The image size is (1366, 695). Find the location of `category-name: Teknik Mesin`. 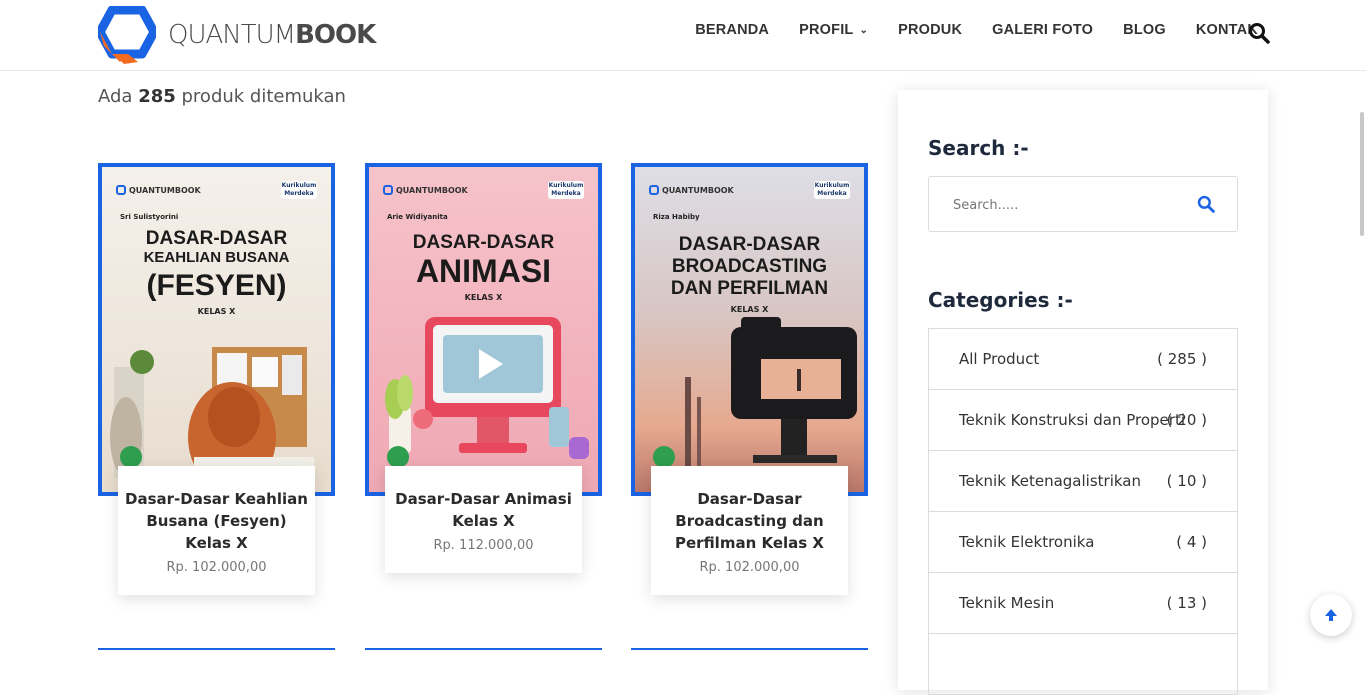

category-name: Teknik Mesin is located at coordinates (1007, 603).